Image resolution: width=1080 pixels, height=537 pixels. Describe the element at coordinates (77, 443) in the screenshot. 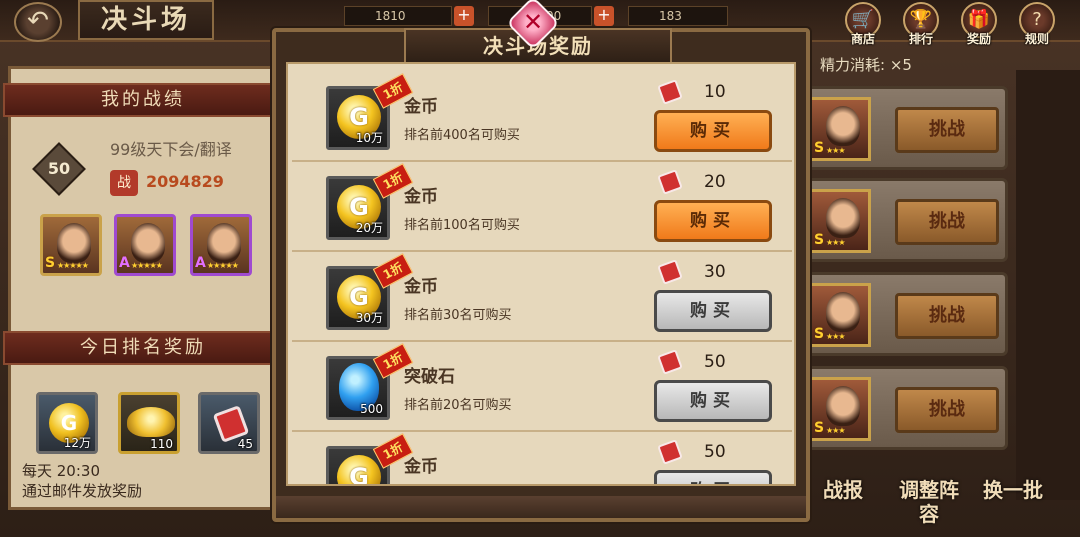

I see `reward-qty: 12万` at that location.